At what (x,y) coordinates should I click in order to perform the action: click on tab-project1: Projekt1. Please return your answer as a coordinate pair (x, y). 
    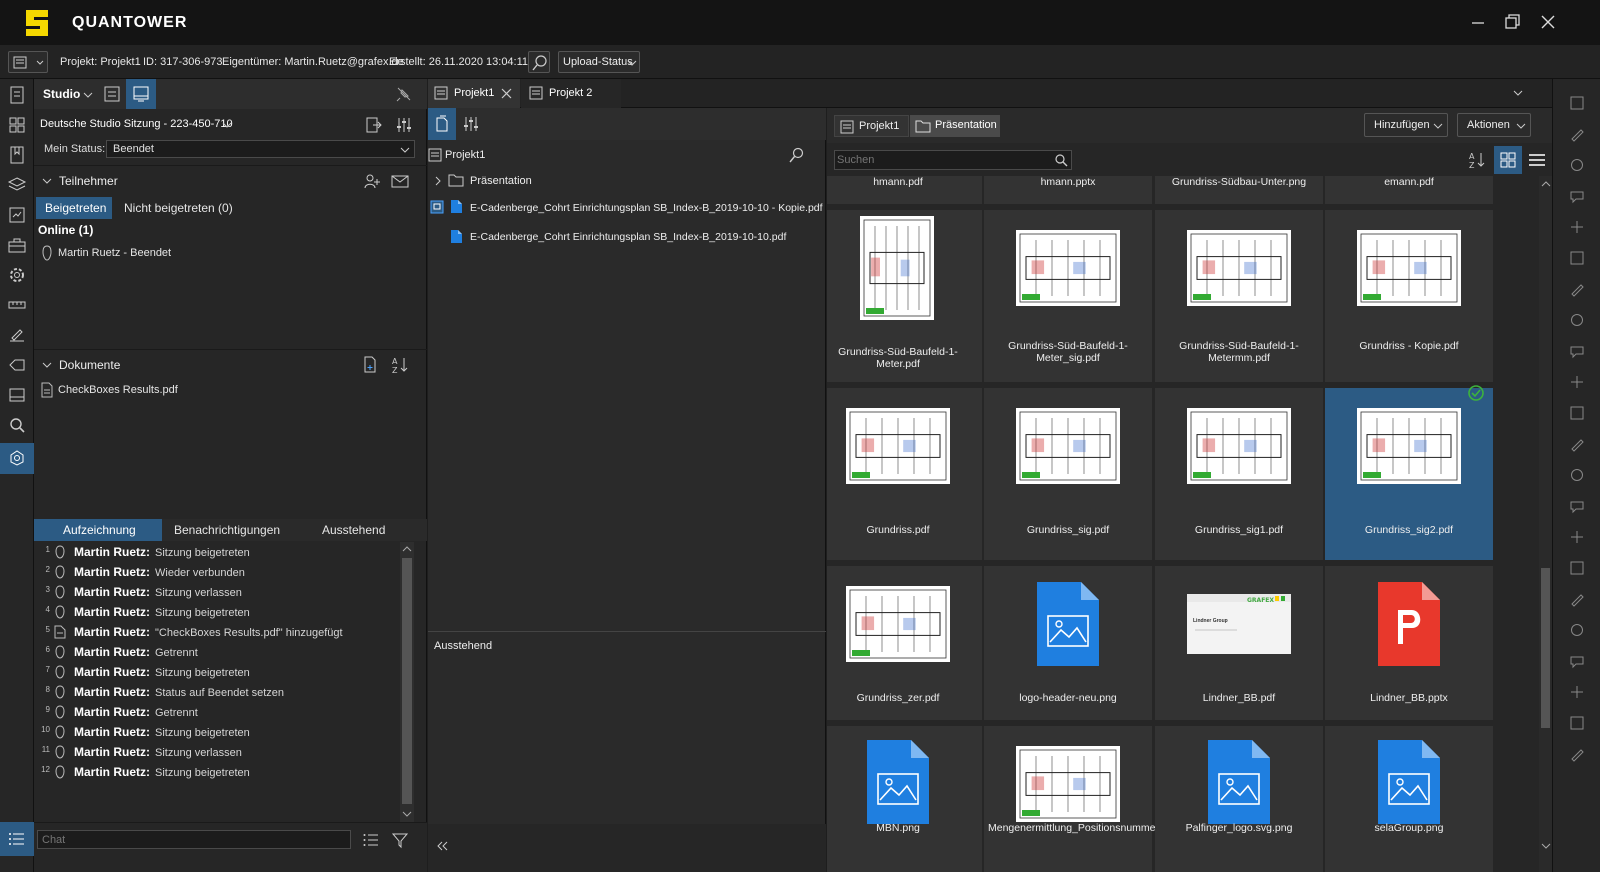
    Looking at the image, I should click on (474, 94).